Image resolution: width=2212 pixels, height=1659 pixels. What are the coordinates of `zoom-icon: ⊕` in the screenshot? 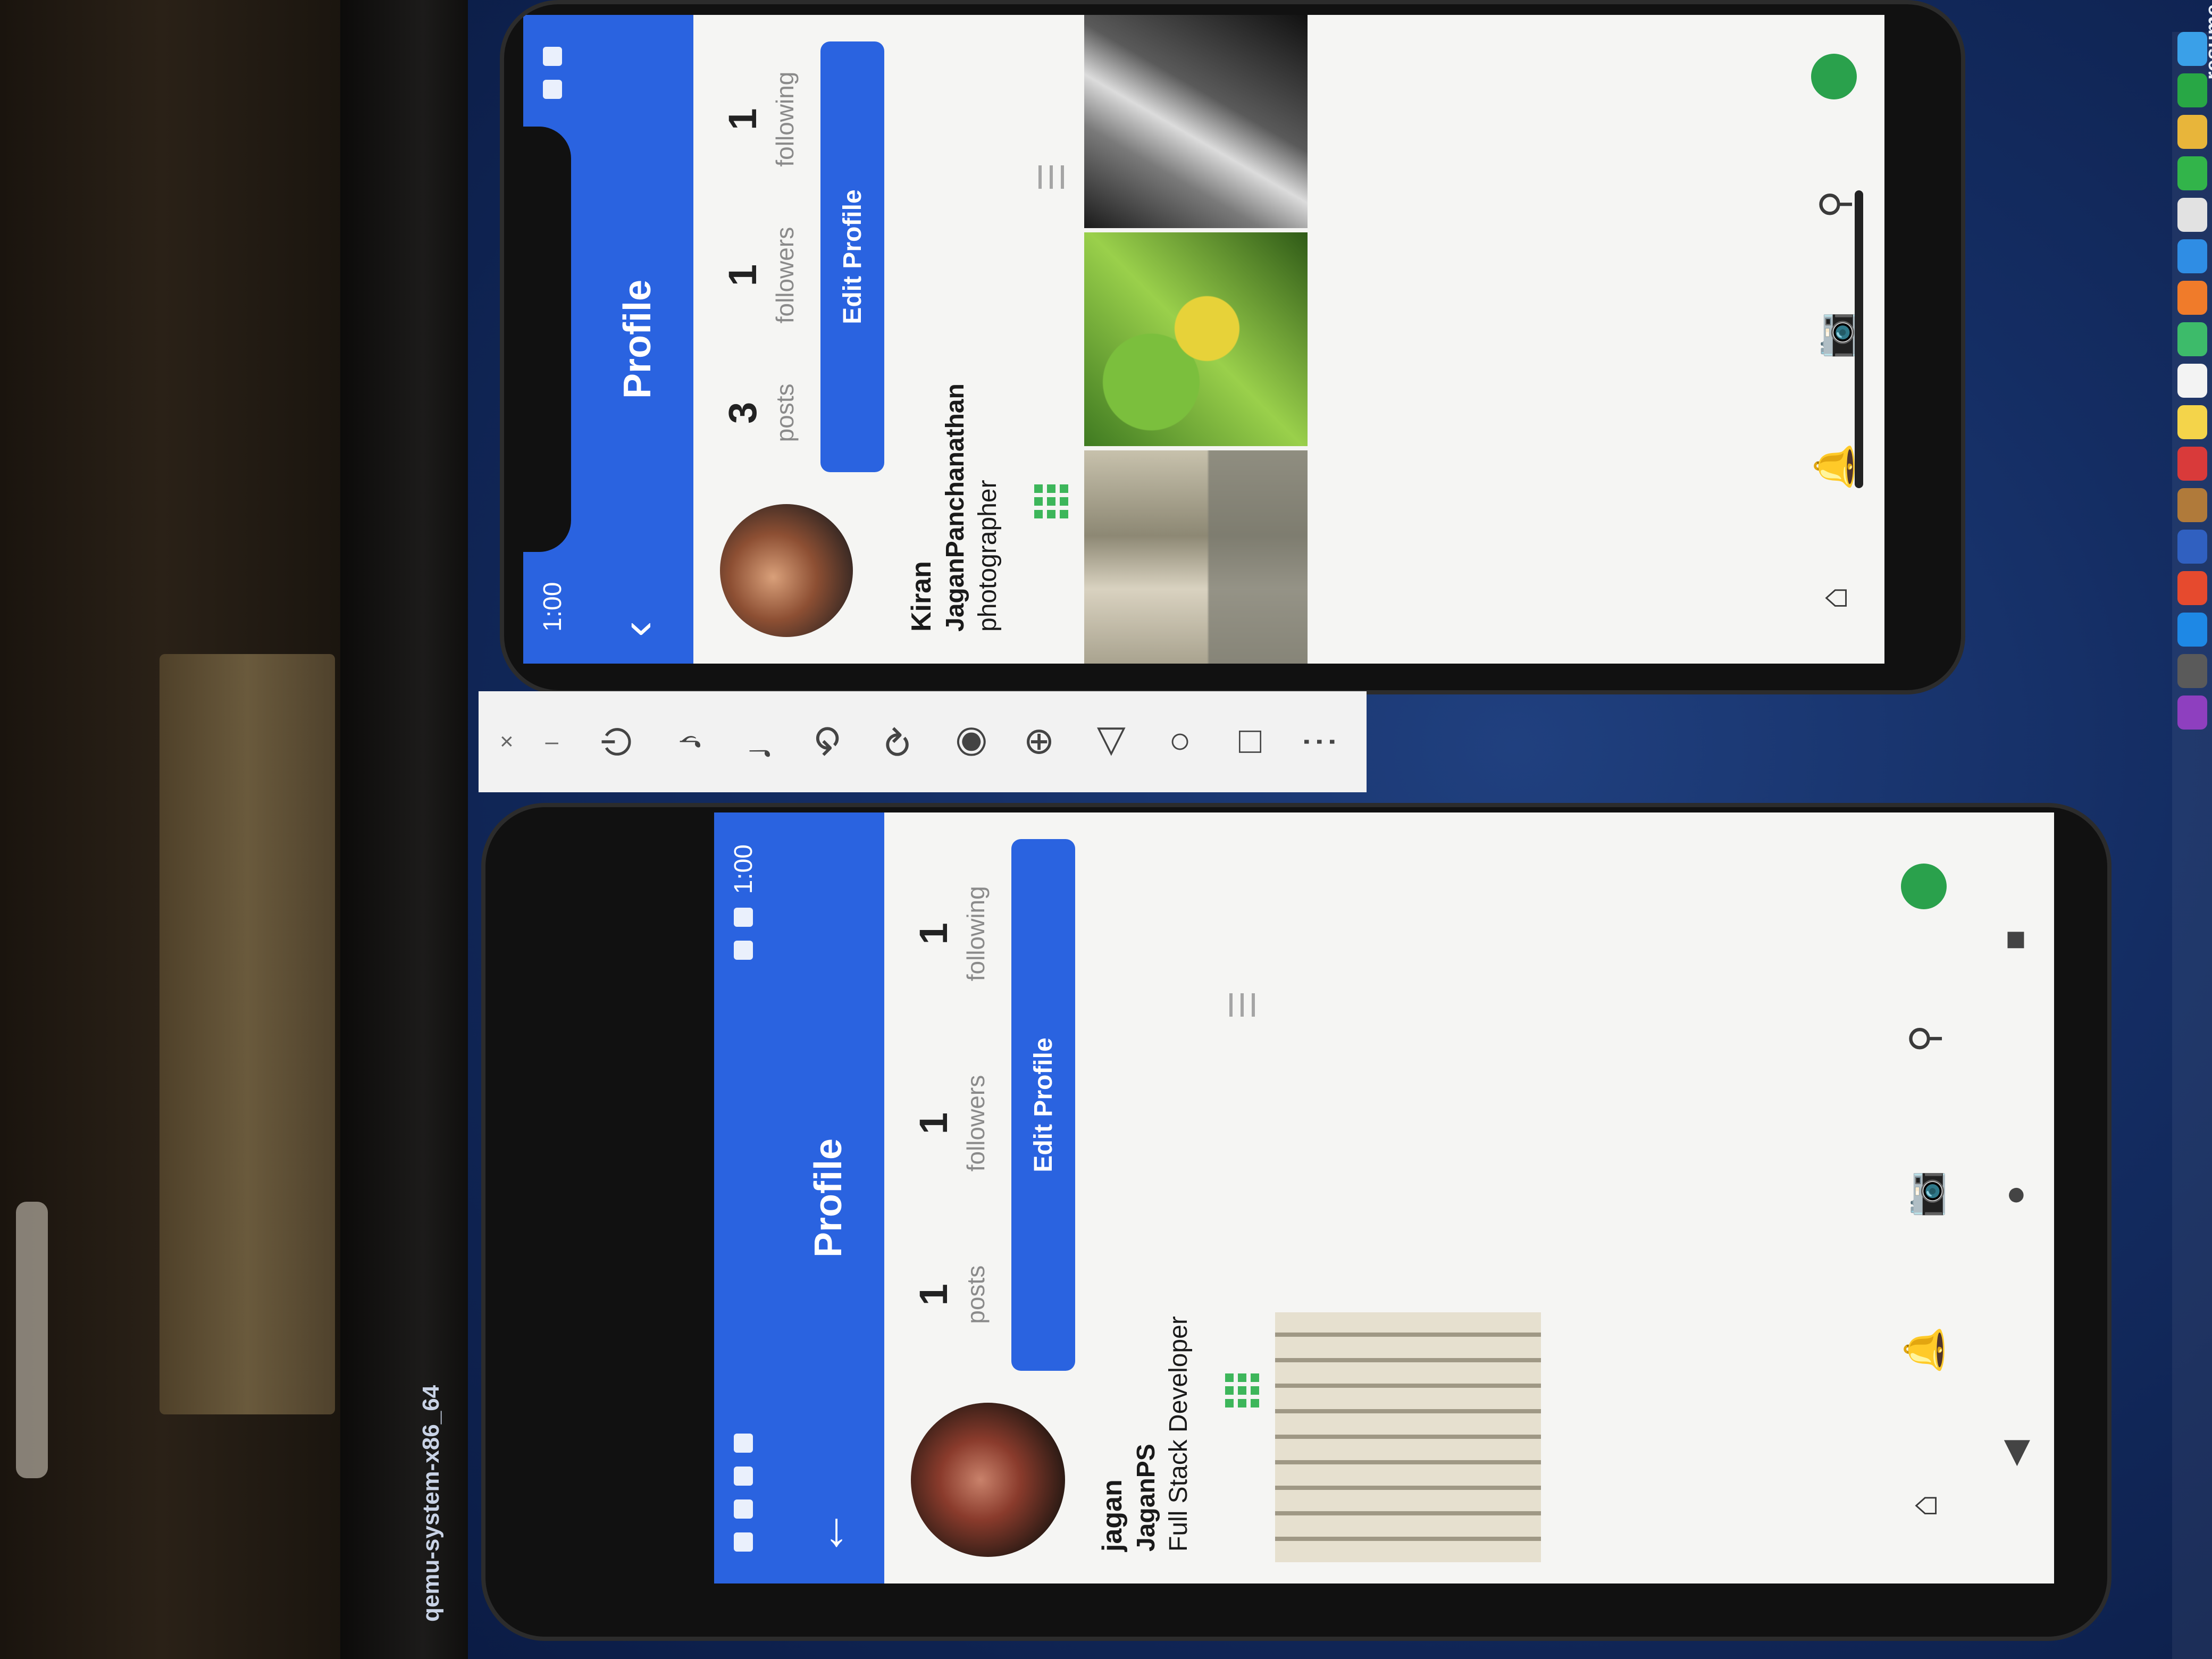 It's located at (1038, 742).